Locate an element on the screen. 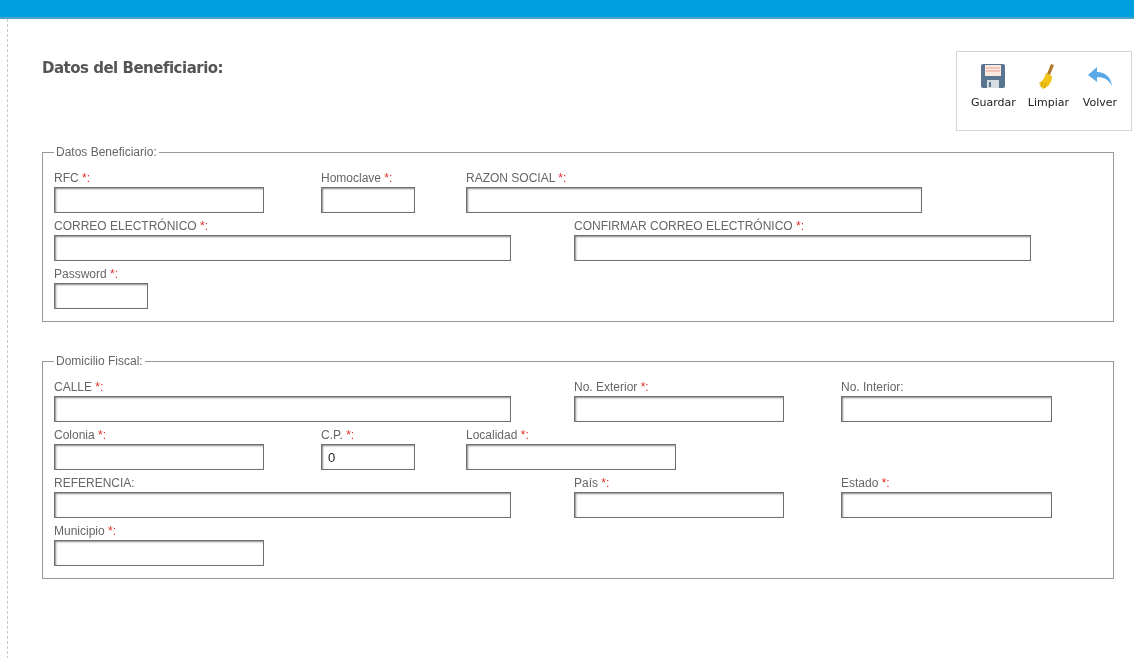  input-field: 0 is located at coordinates (368, 457).